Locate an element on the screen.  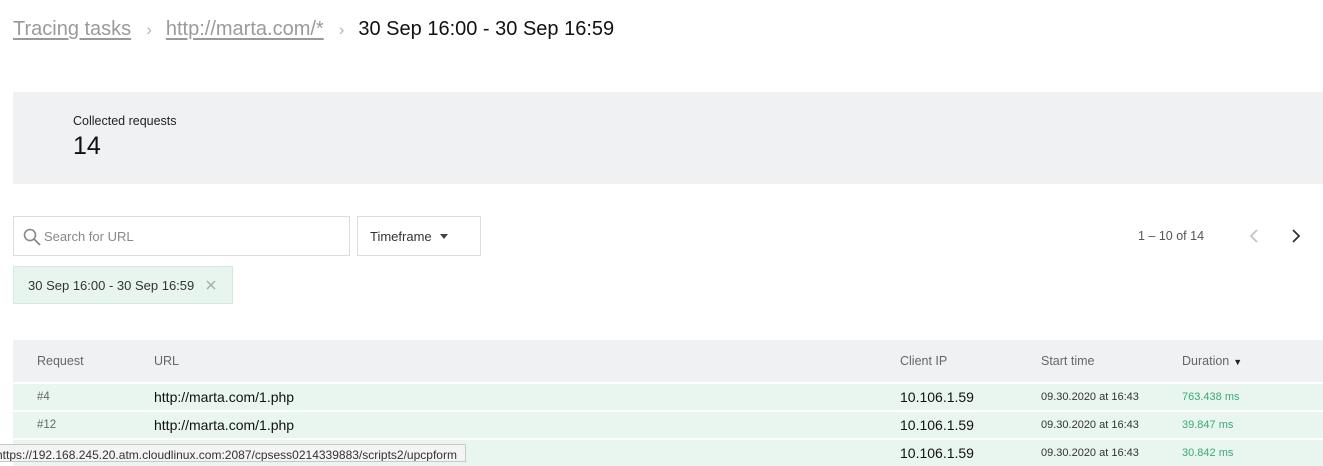
breadcrumb-link-tracing-tasks: Tracing tasks is located at coordinates (72, 29).